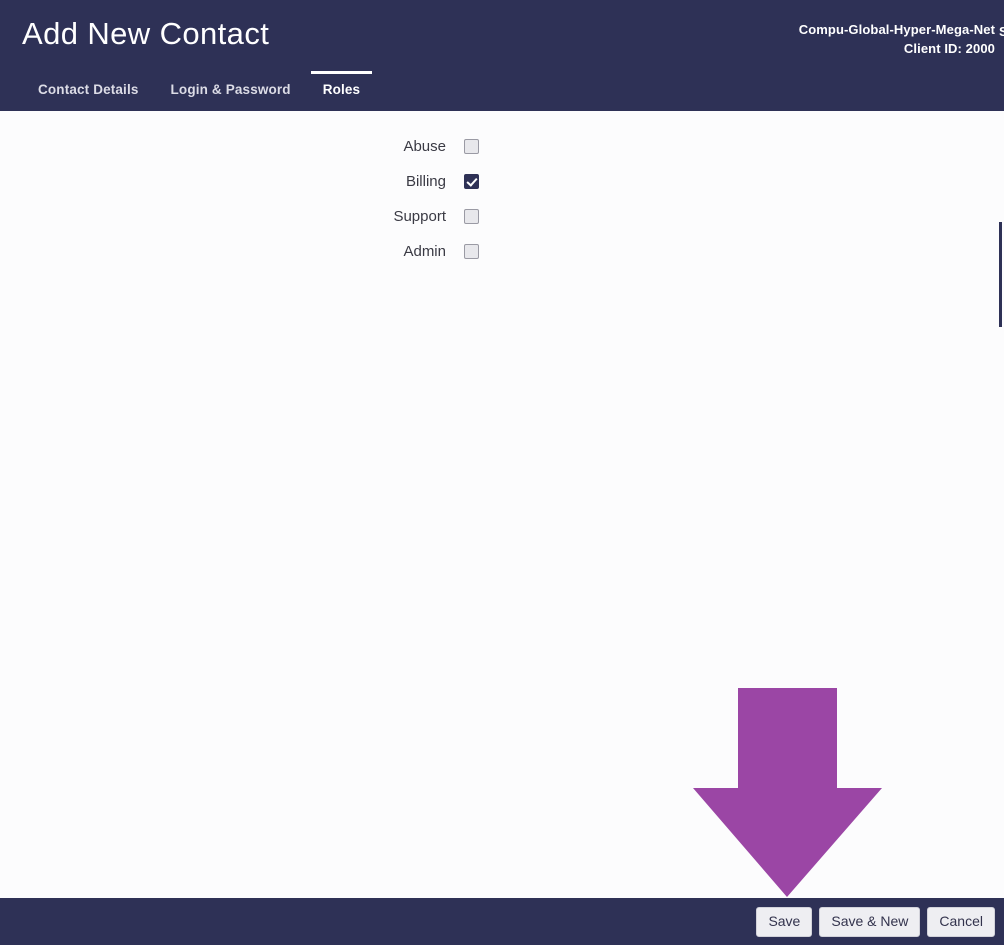 The image size is (1004, 945). Describe the element at coordinates (239, 216) in the screenshot. I see `role-row-support: Support` at that location.